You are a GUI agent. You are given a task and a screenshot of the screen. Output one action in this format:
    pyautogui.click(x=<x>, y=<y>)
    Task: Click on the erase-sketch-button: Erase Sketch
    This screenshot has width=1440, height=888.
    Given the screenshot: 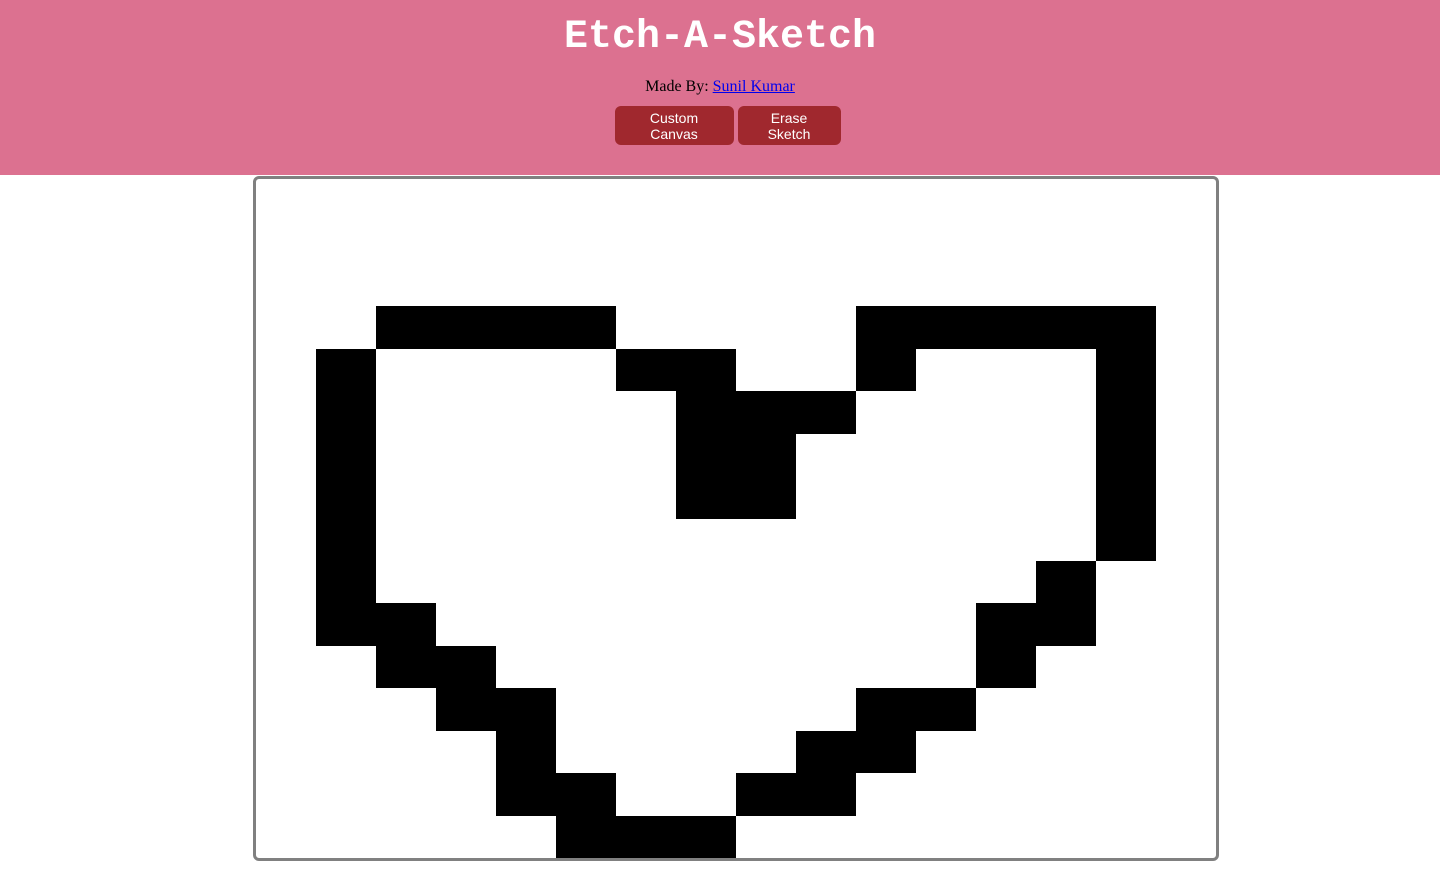 What is the action you would take?
    pyautogui.click(x=789, y=125)
    